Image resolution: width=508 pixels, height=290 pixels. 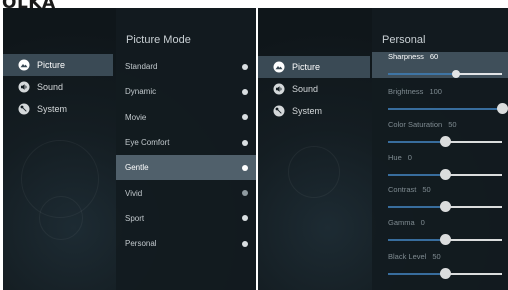 I want to click on slider-brightness, so click(x=448, y=108).